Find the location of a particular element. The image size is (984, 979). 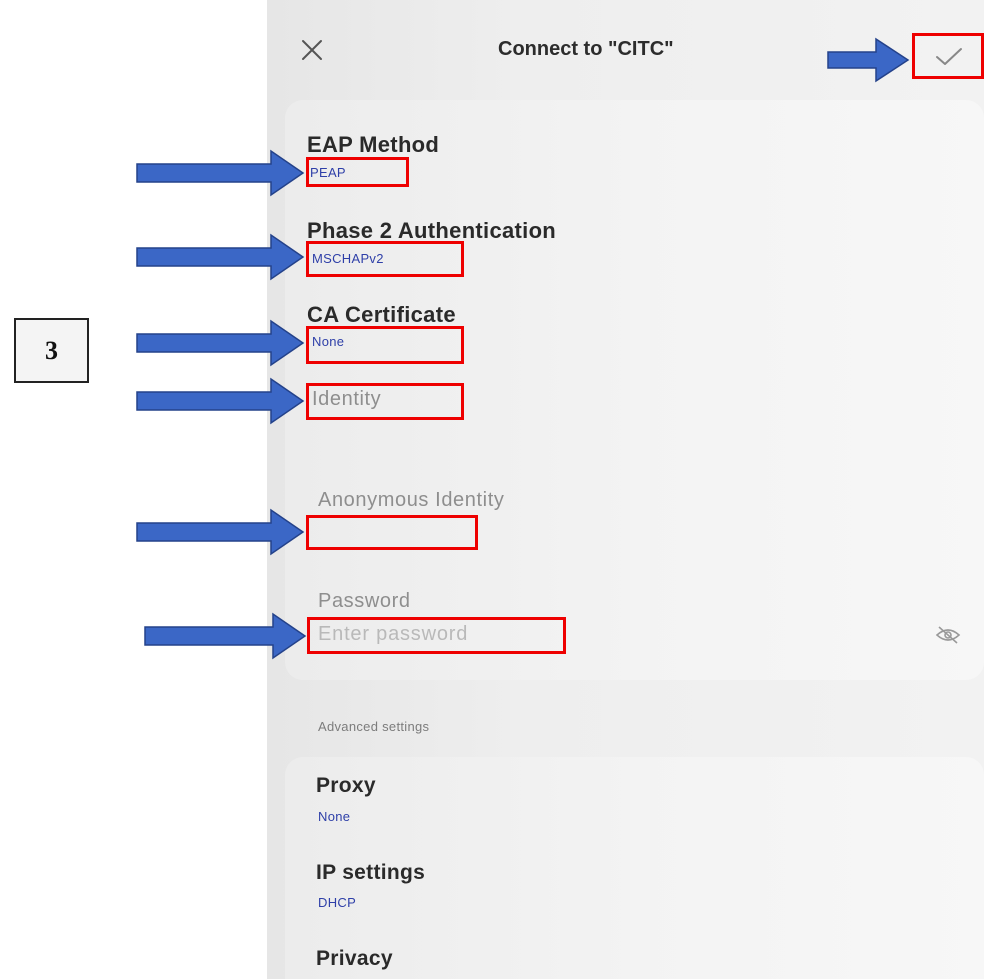

step-number-badge: 3 is located at coordinates (51, 350).